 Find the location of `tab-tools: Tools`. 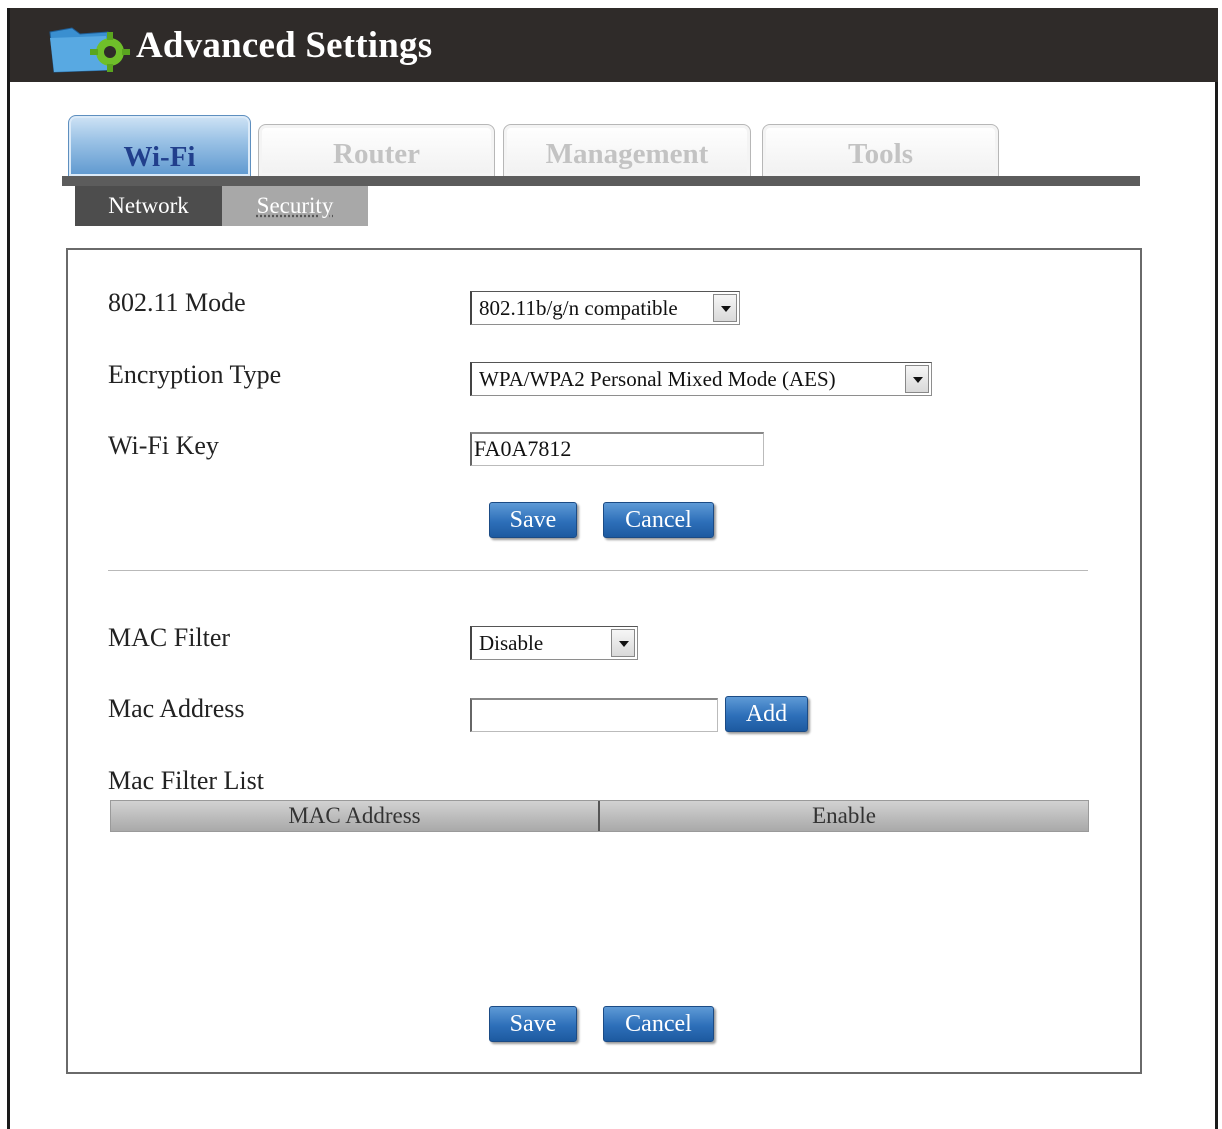

tab-tools: Tools is located at coordinates (880, 150).